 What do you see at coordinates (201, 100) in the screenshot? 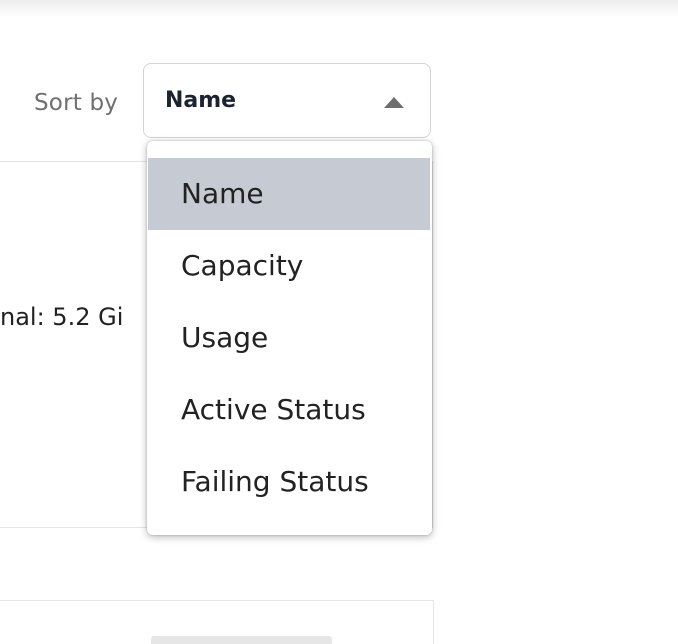
I see `sort-select-value: Name` at bounding box center [201, 100].